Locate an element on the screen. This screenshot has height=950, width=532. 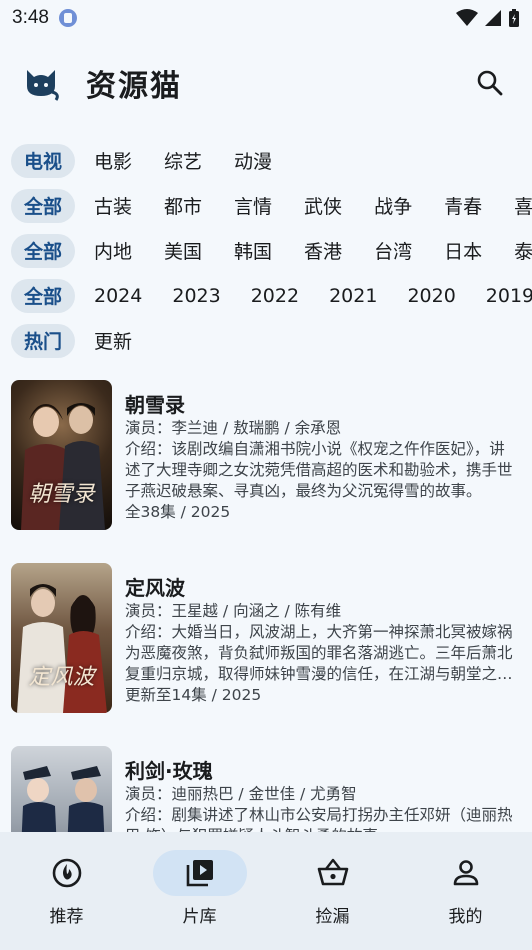
filter-row-sort: 热门 更新 is located at coordinates (266, 340).